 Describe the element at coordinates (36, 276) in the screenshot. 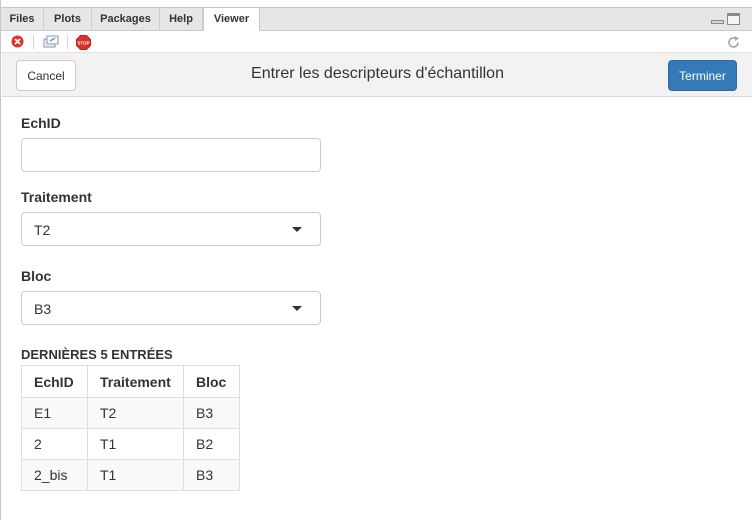

I see `bloc-label: Bloc` at that location.